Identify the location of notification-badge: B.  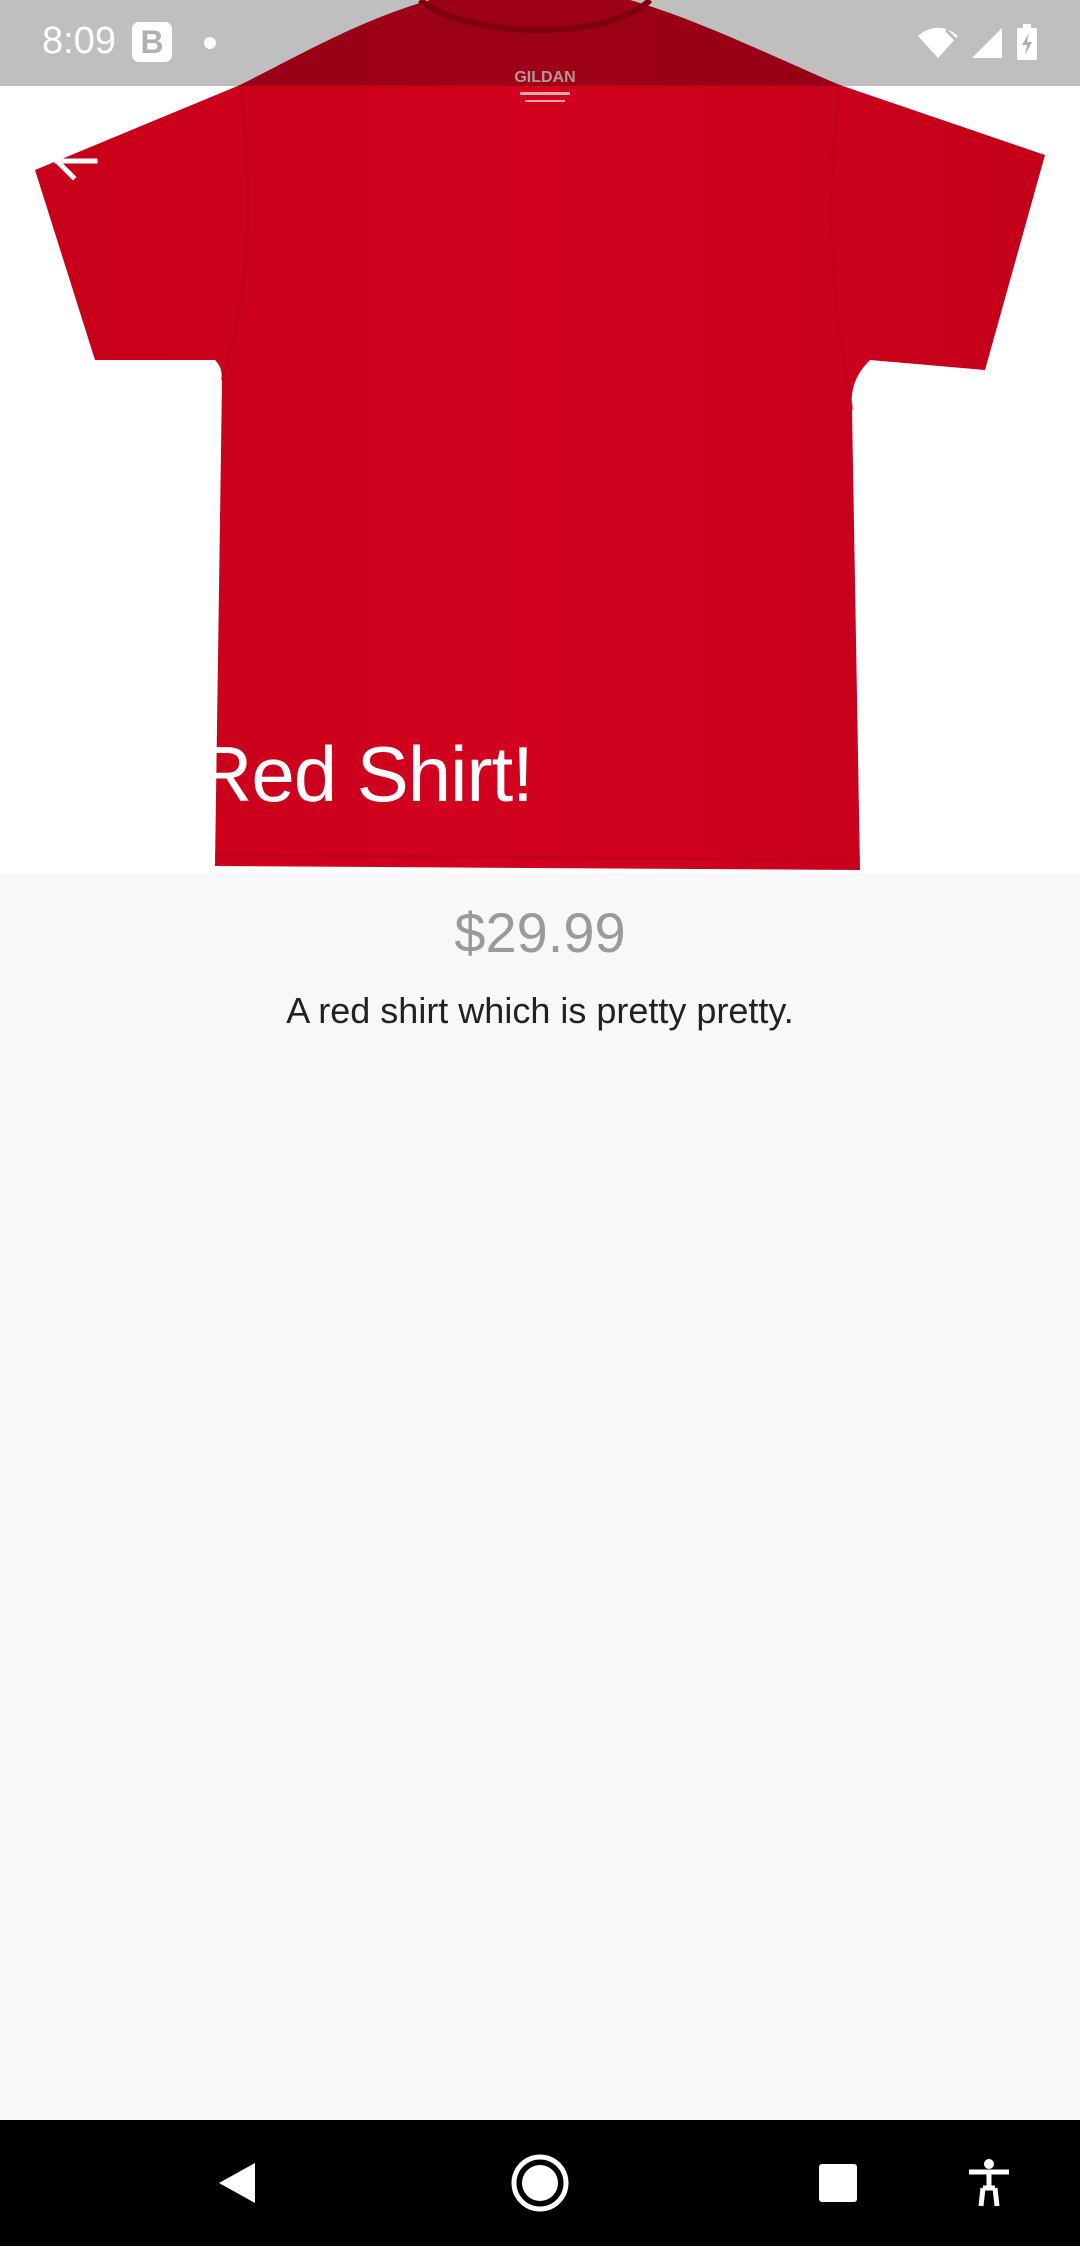
(152, 42).